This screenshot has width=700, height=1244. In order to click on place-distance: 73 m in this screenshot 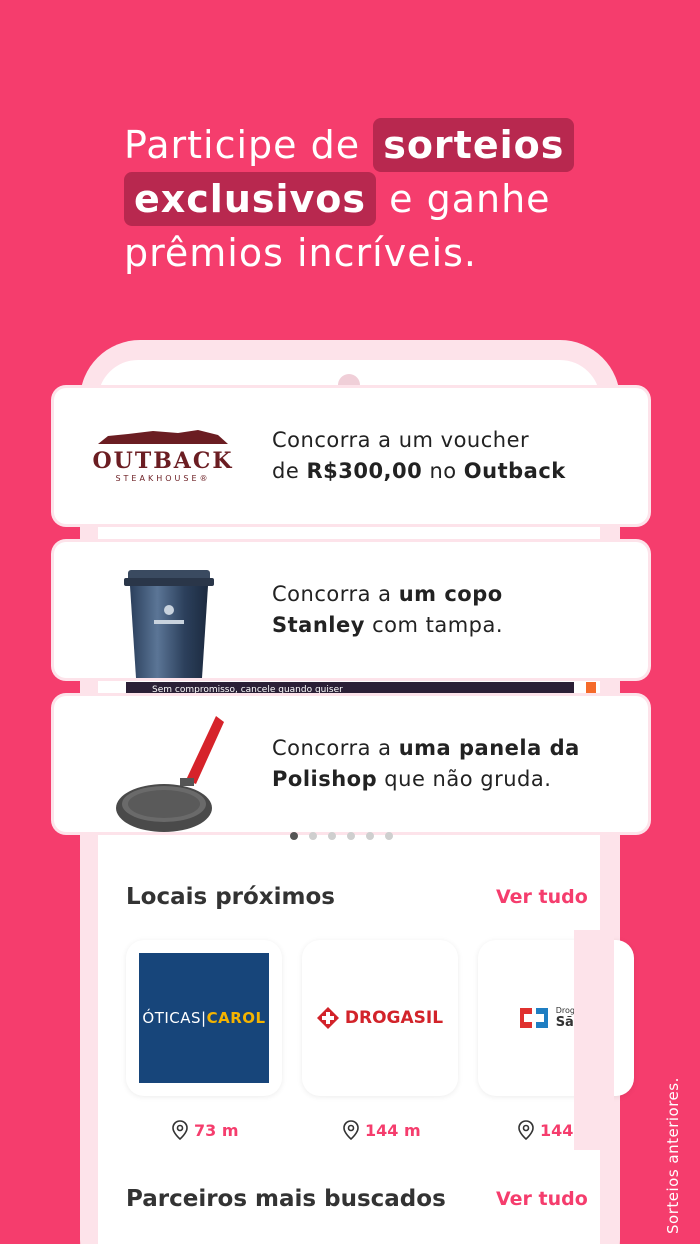, I will do `click(205, 1130)`.